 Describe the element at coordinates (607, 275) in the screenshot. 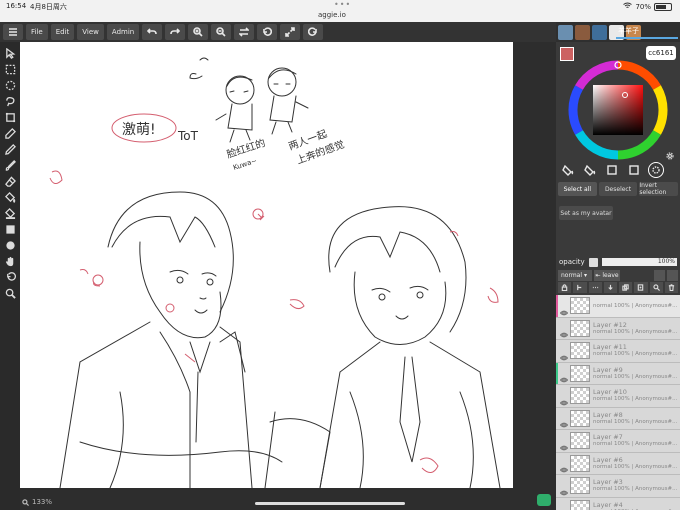

I see `leave-layer-button: ⇤ leave` at that location.